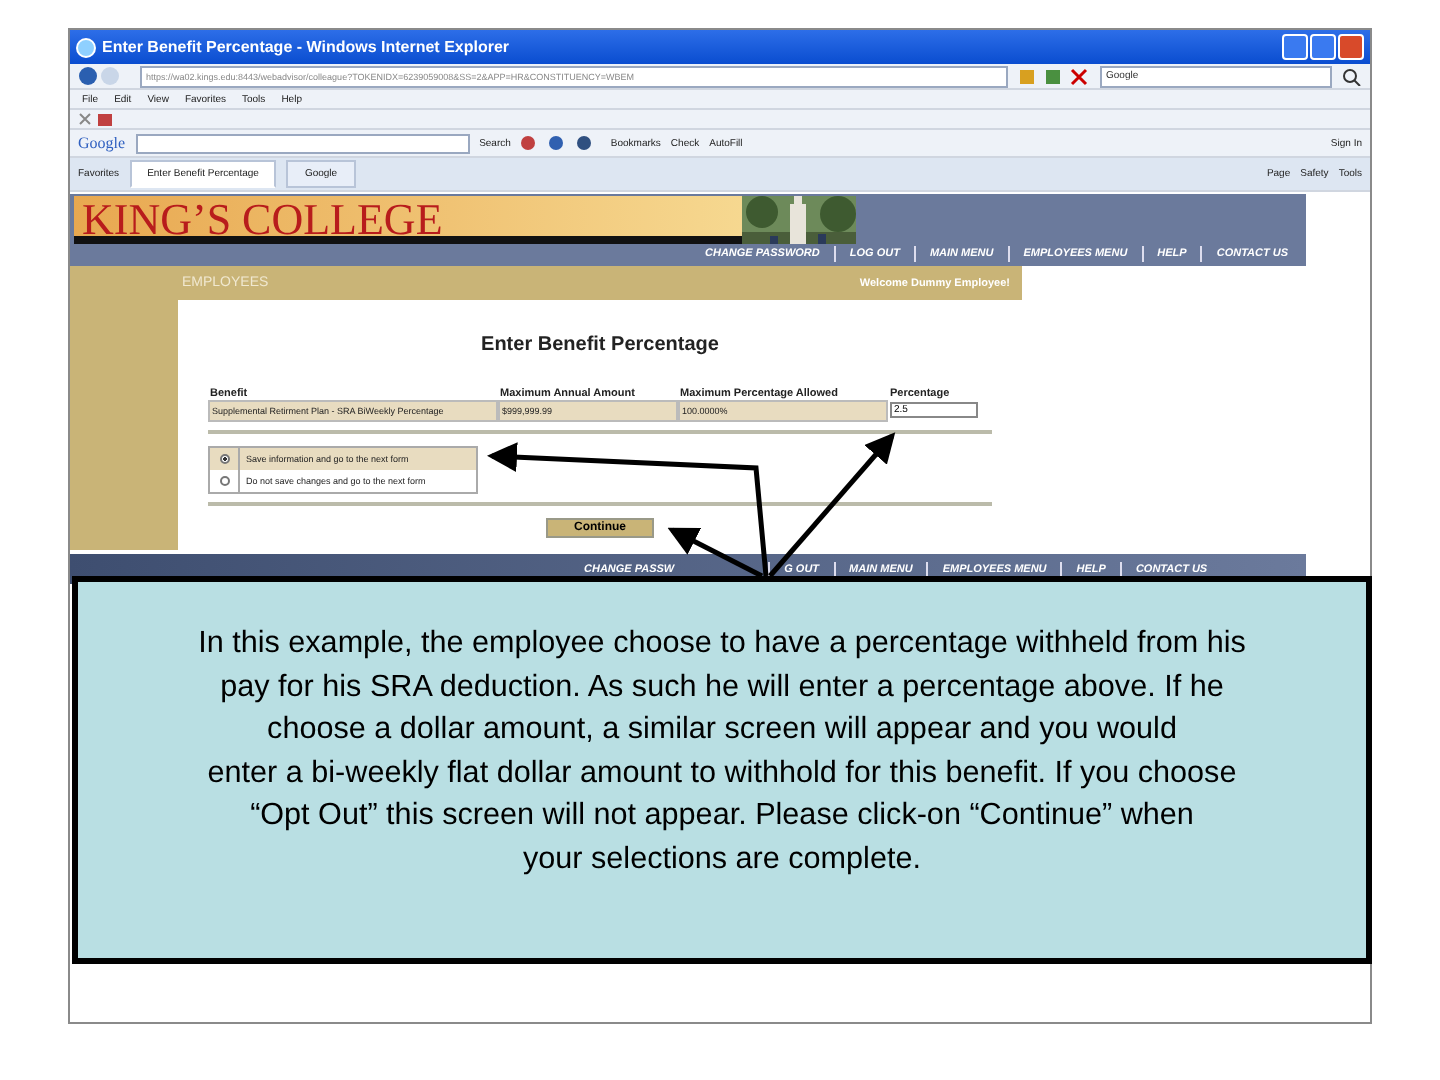  Describe the element at coordinates (600, 345) in the screenshot. I see `page-heading: Enter Benefit Percentage` at that location.